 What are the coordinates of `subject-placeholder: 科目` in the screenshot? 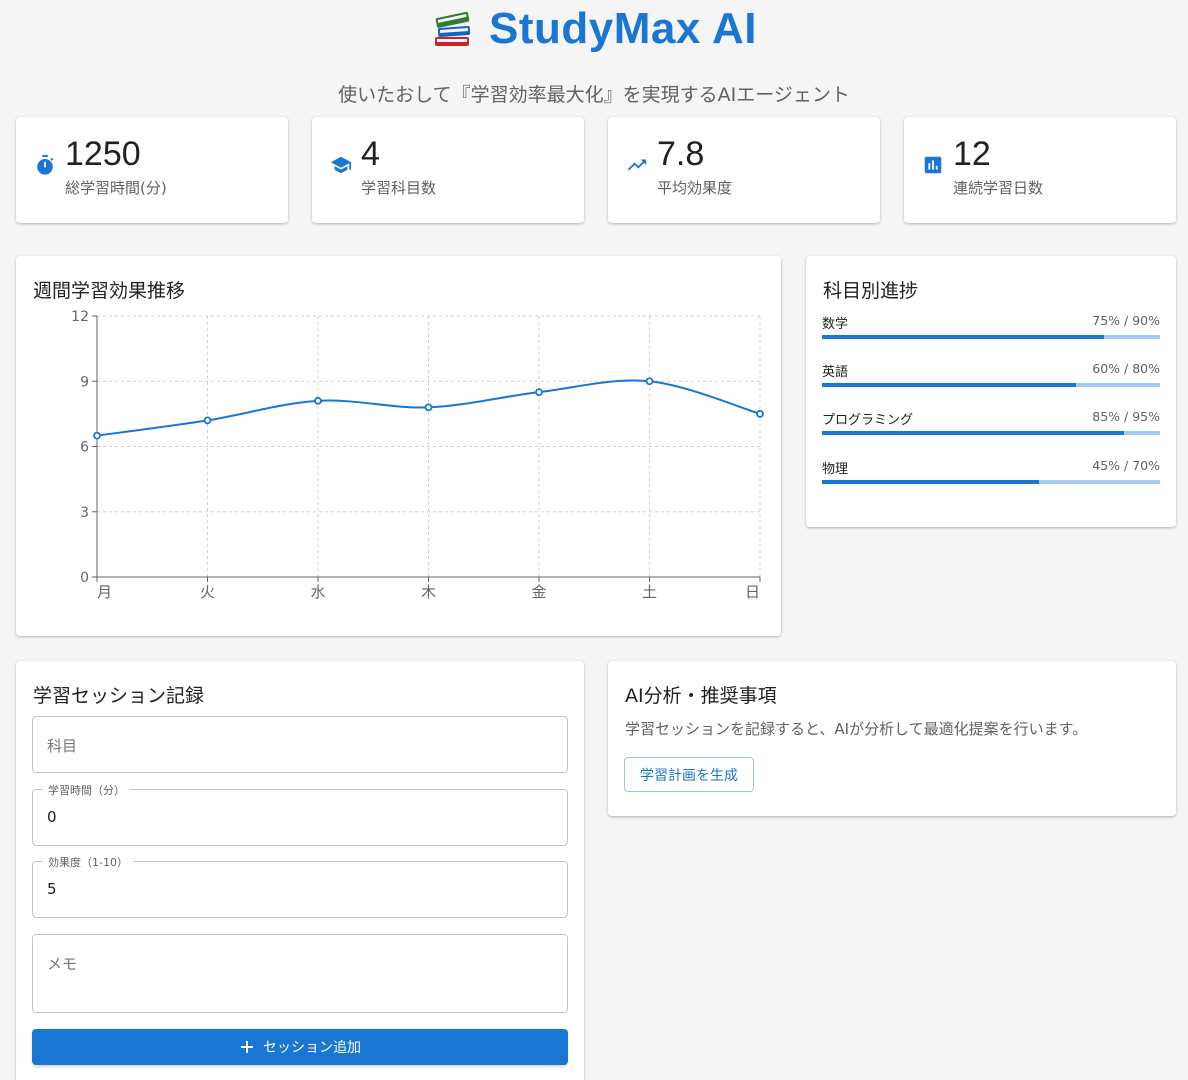 It's located at (62, 746).